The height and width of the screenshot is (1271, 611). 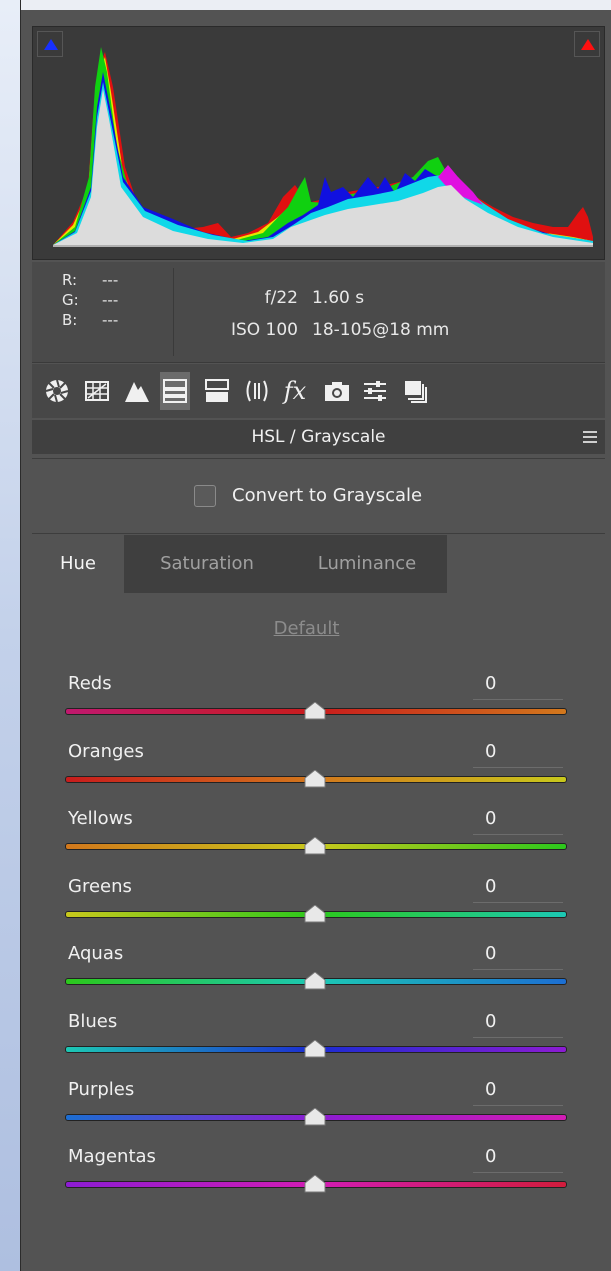 I want to click on tab-saturation: Saturation, so click(x=207, y=564).